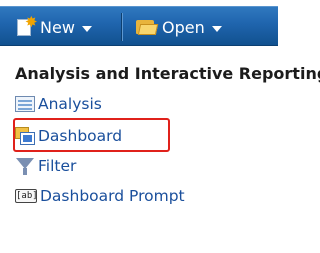 The width and height of the screenshot is (320, 253). Describe the element at coordinates (27, 25) in the screenshot. I see `new-document-icon: ✸` at that location.